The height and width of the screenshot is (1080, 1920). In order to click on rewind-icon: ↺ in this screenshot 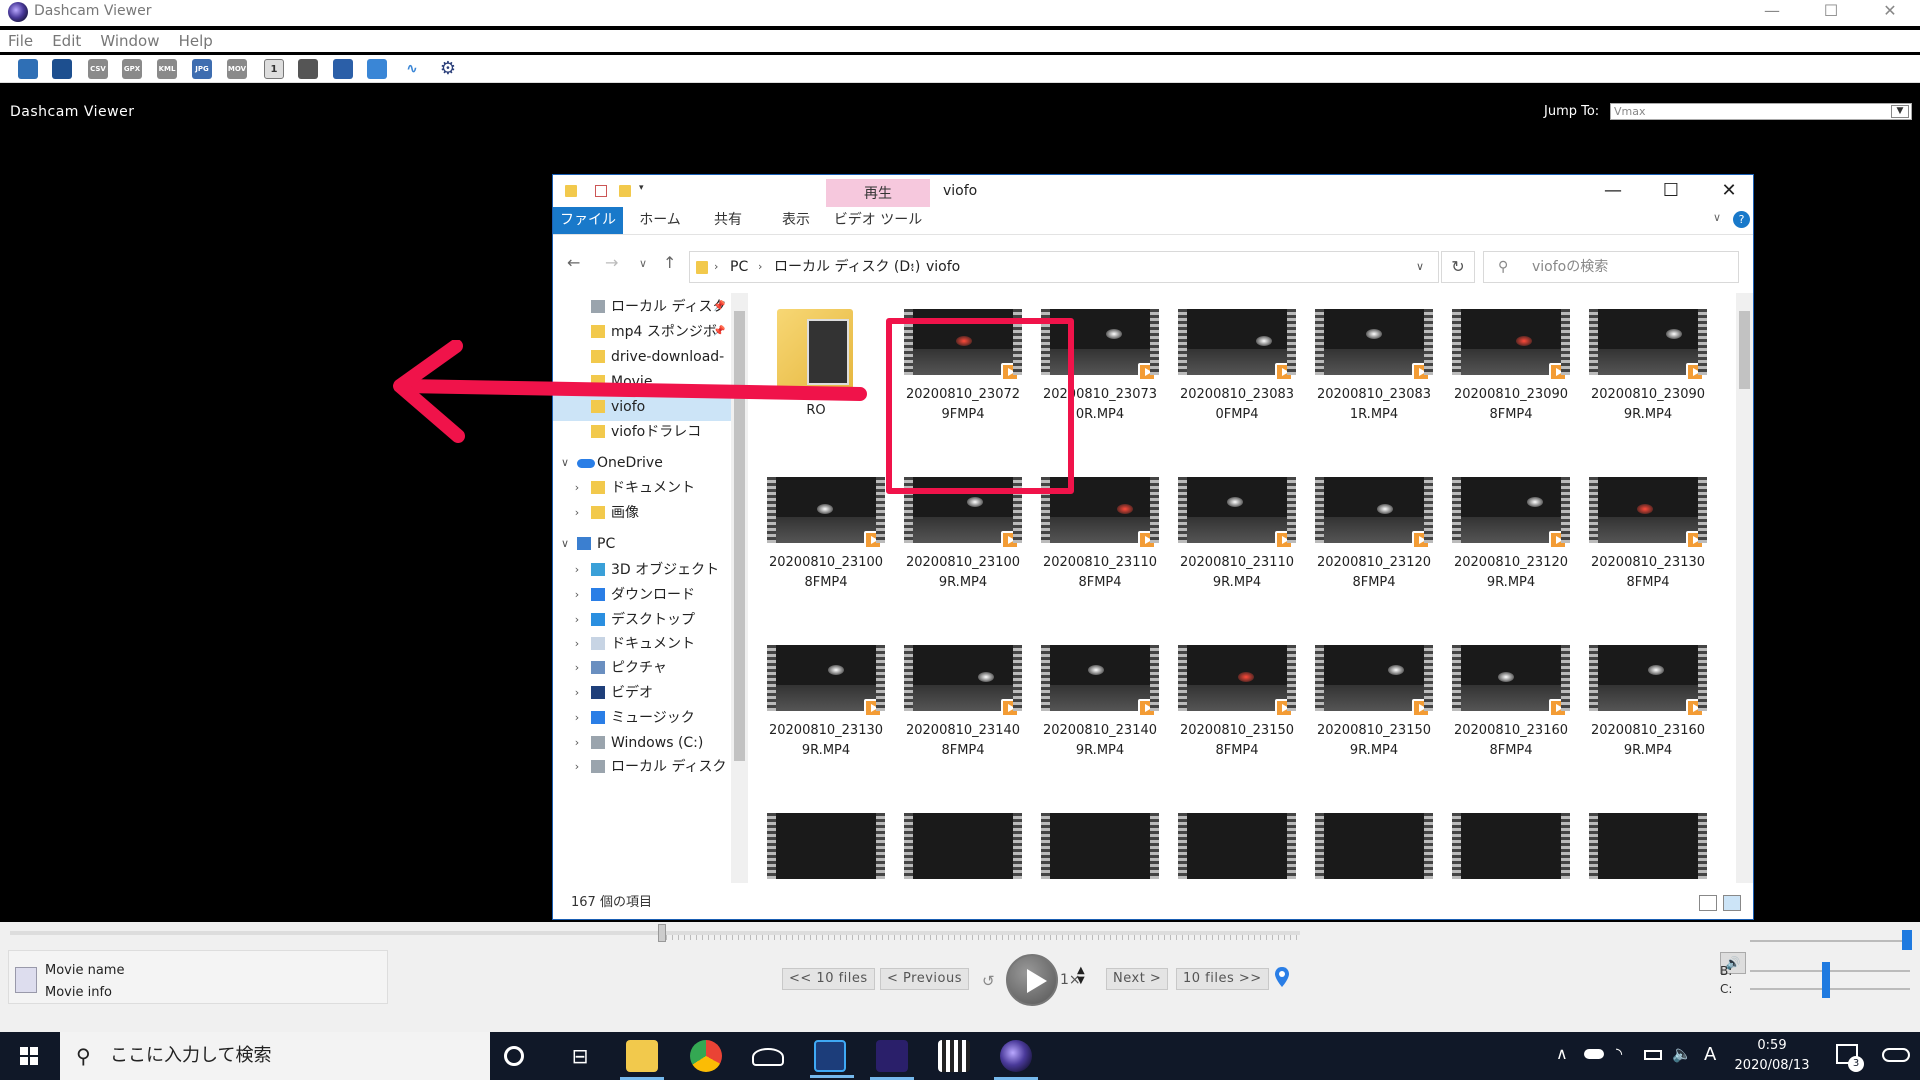, I will do `click(988, 981)`.